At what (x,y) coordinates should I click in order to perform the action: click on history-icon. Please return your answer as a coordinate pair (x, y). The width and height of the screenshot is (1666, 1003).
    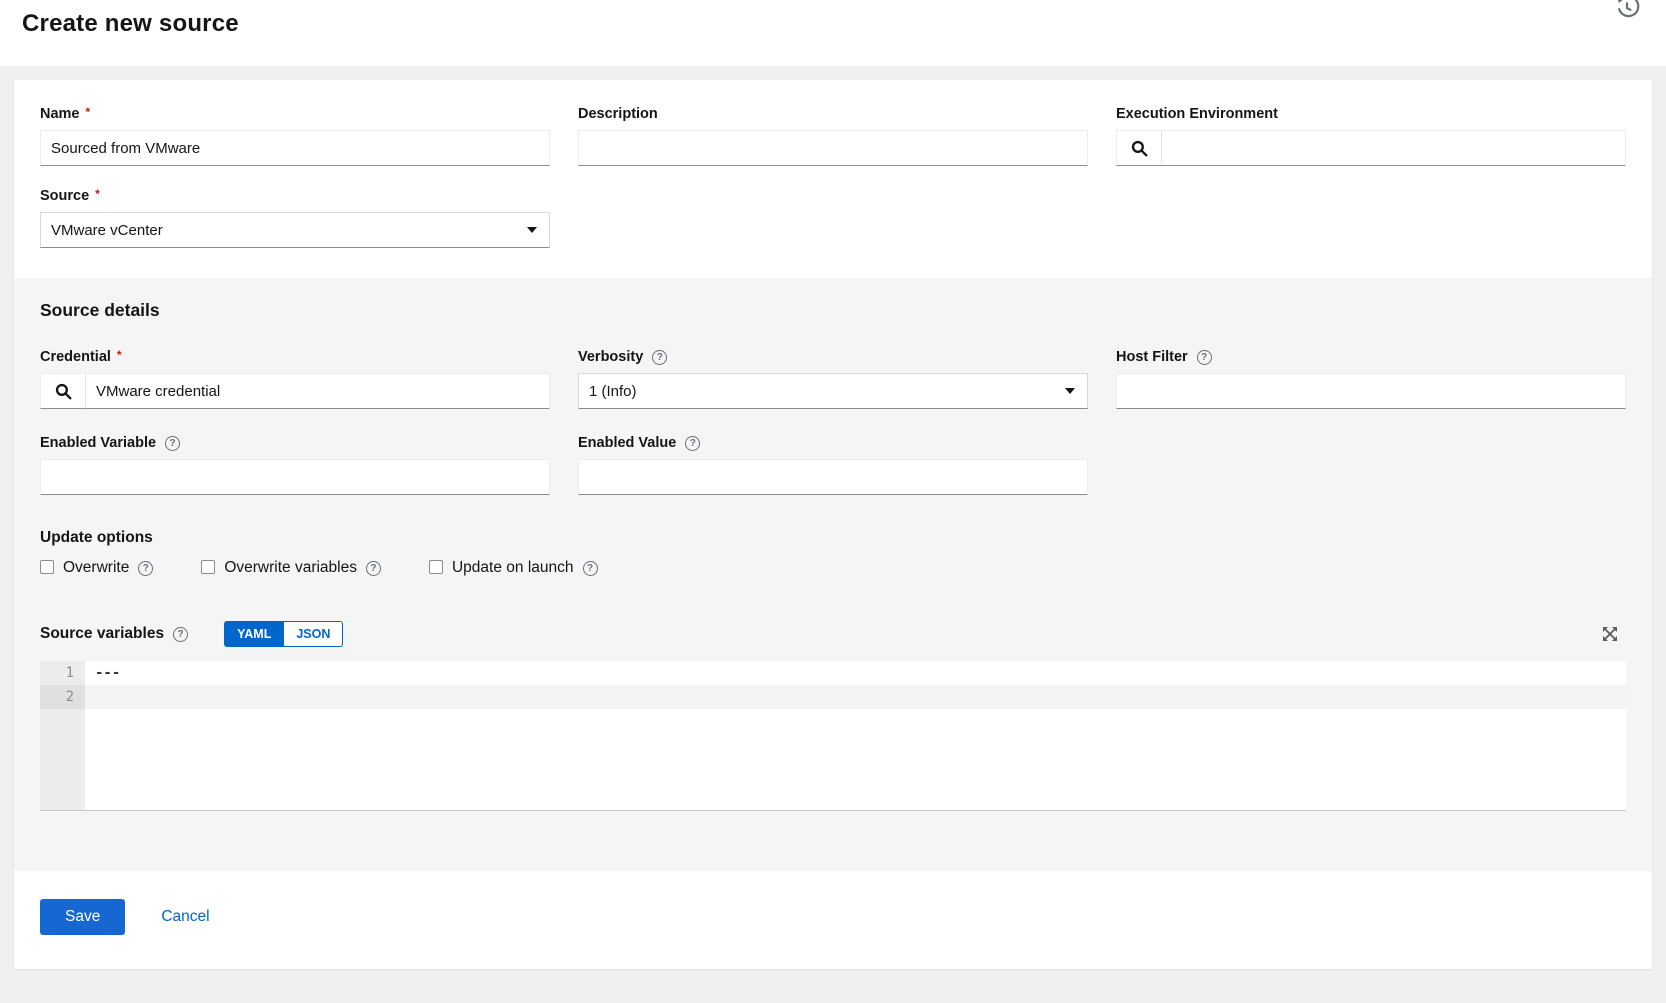
    Looking at the image, I should click on (1627, 10).